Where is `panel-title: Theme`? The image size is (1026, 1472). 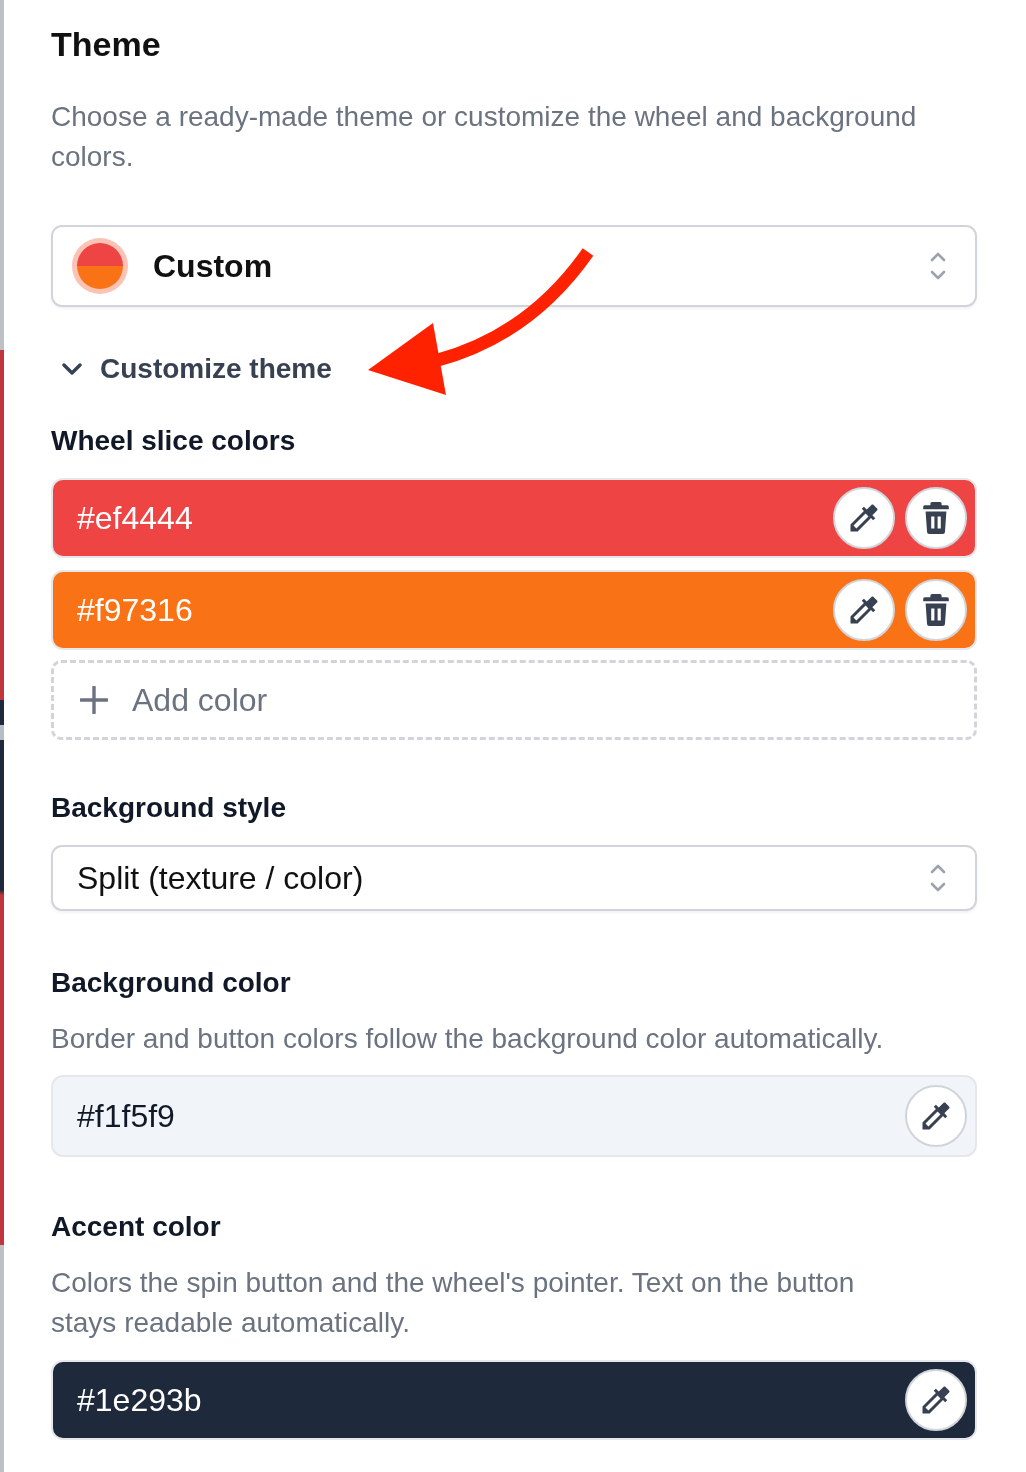 panel-title: Theme is located at coordinates (106, 44).